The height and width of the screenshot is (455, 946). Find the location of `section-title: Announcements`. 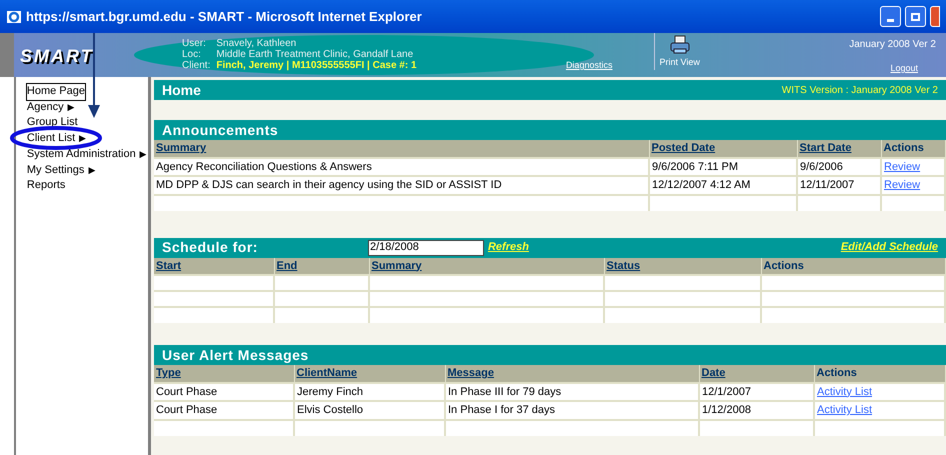

section-title: Announcements is located at coordinates (220, 130).